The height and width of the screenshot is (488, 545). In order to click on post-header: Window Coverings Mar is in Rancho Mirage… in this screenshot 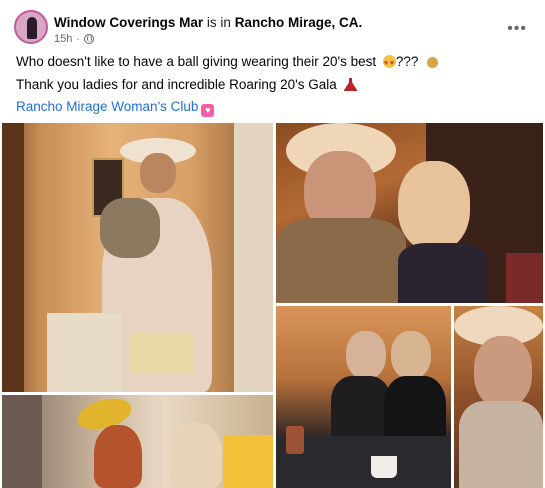, I will do `click(274, 28)`.